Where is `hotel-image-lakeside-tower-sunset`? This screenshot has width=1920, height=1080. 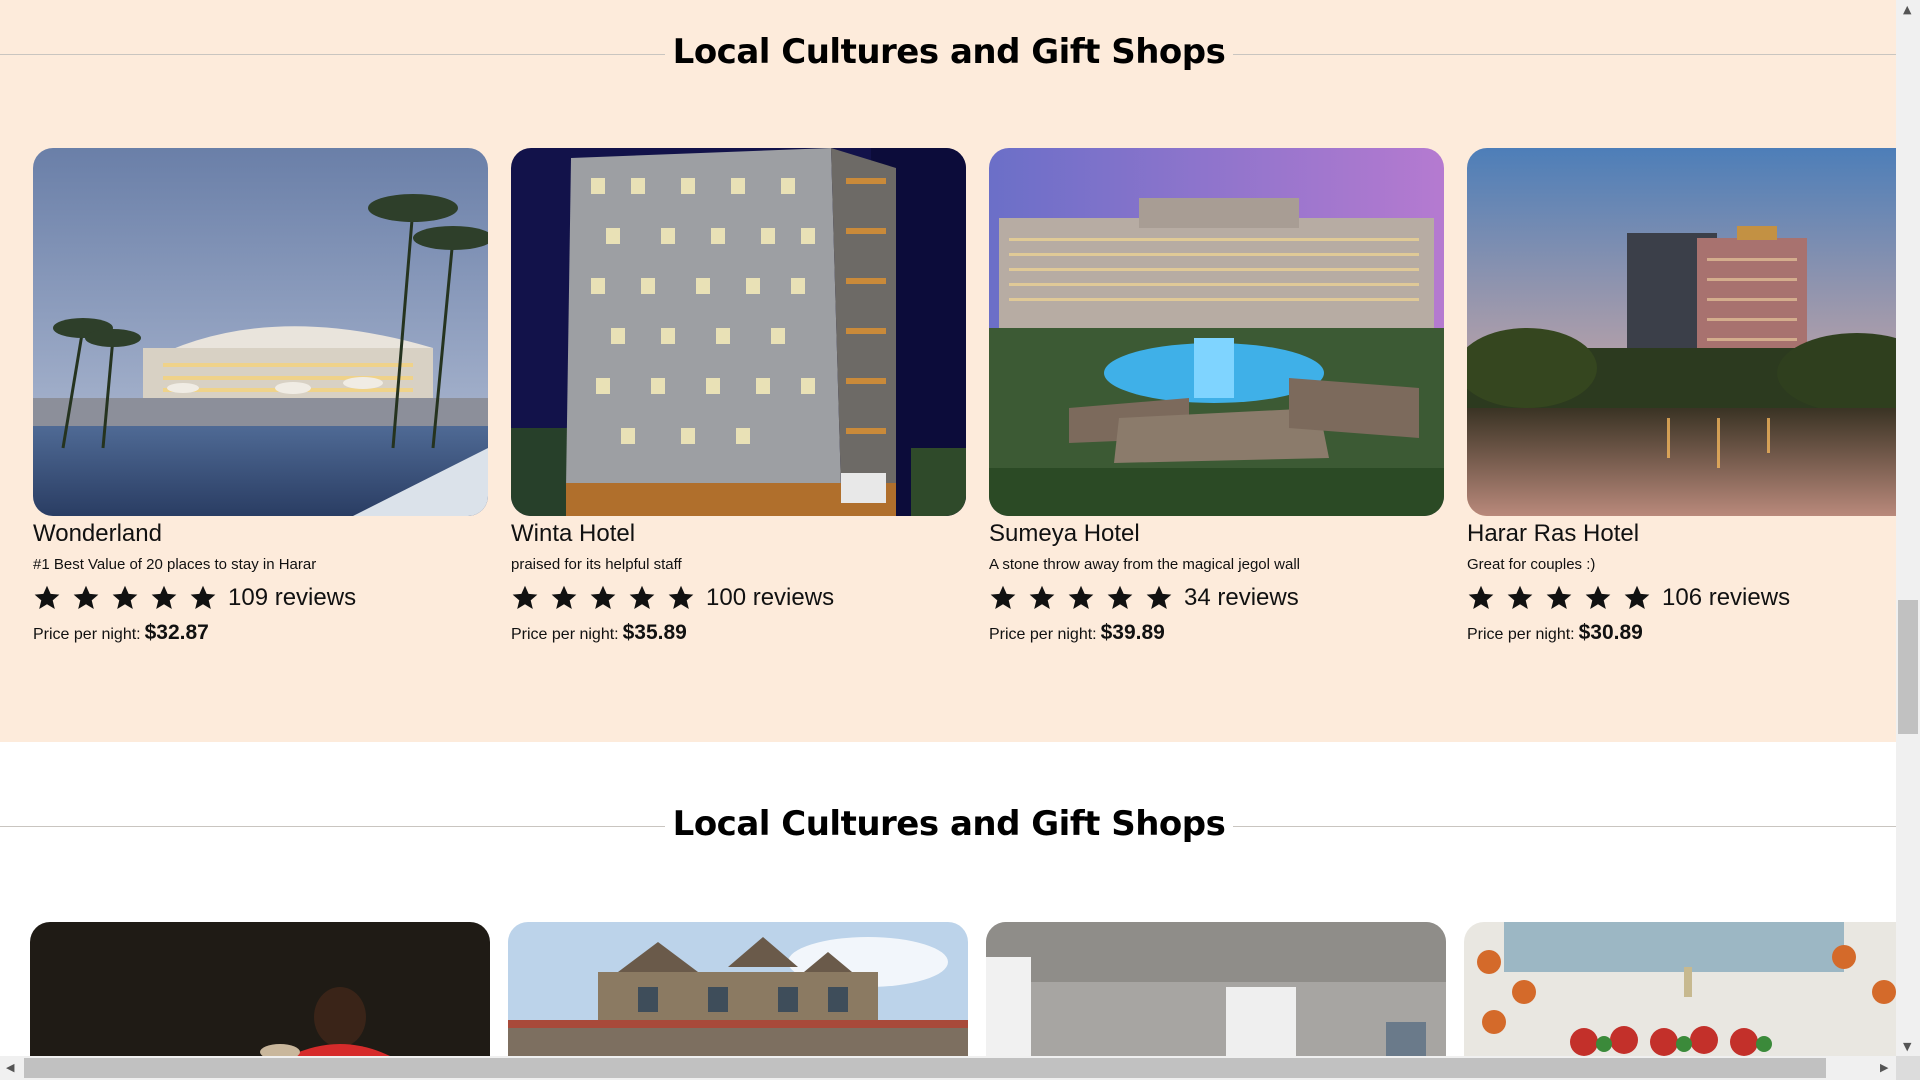 hotel-image-lakeside-tower-sunset is located at coordinates (1681, 332).